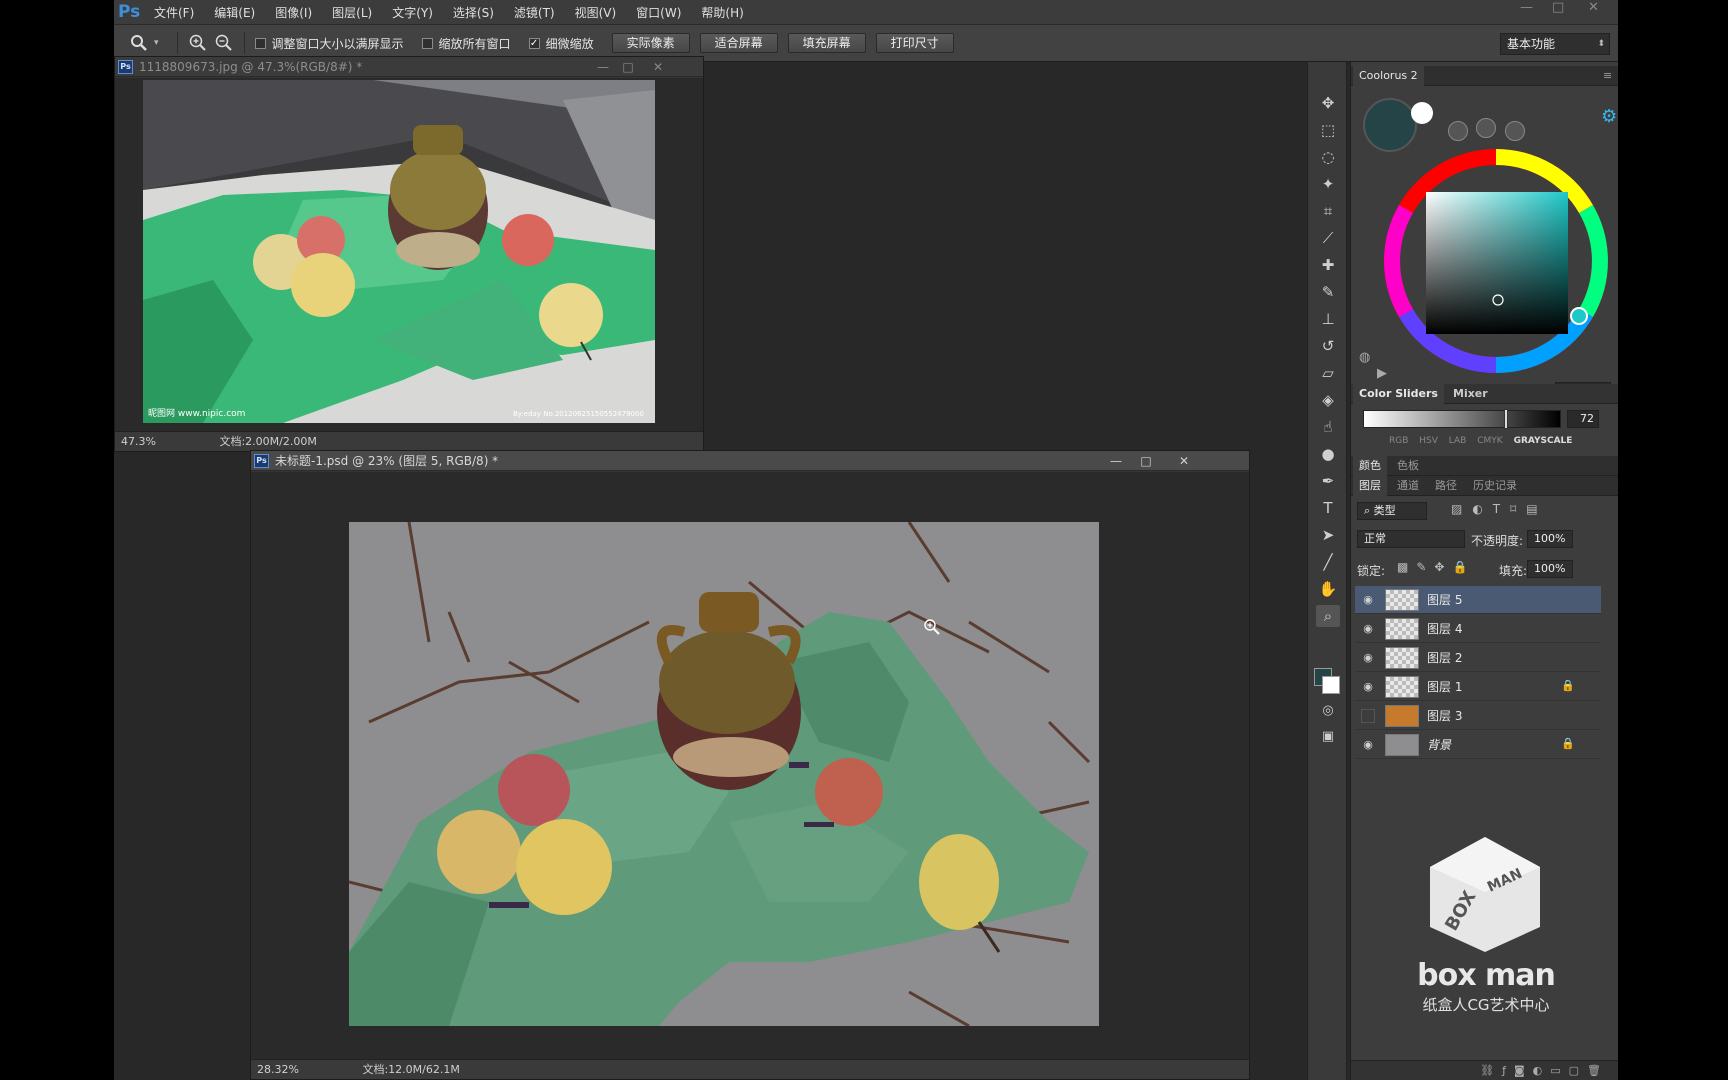  Describe the element at coordinates (1478, 600) in the screenshot. I see `layer-row-5: ◉ 图层 5` at that location.